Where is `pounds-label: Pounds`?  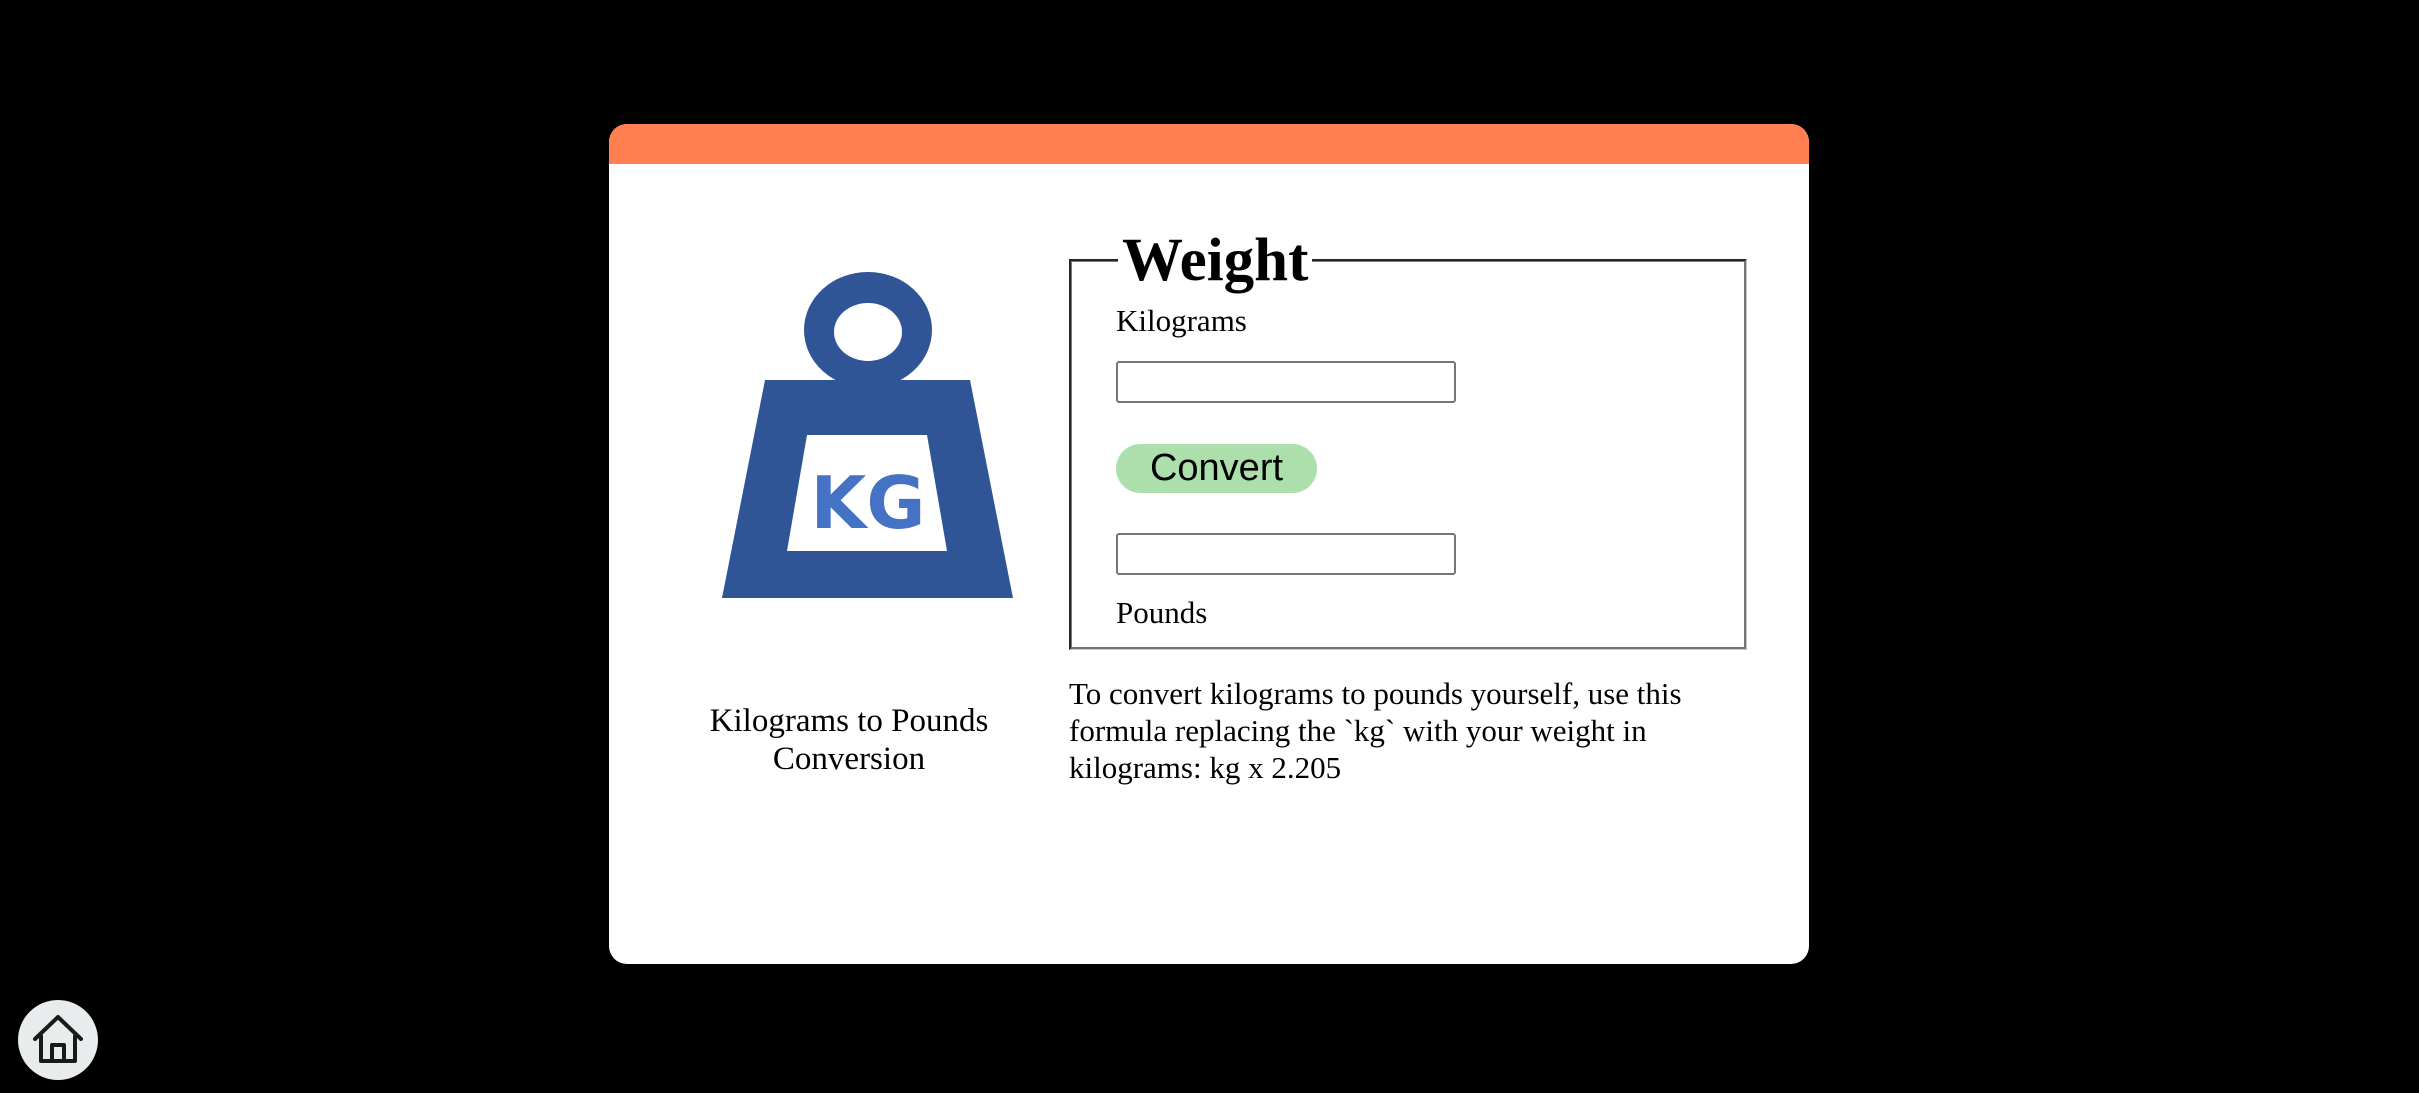 pounds-label: Pounds is located at coordinates (1162, 612).